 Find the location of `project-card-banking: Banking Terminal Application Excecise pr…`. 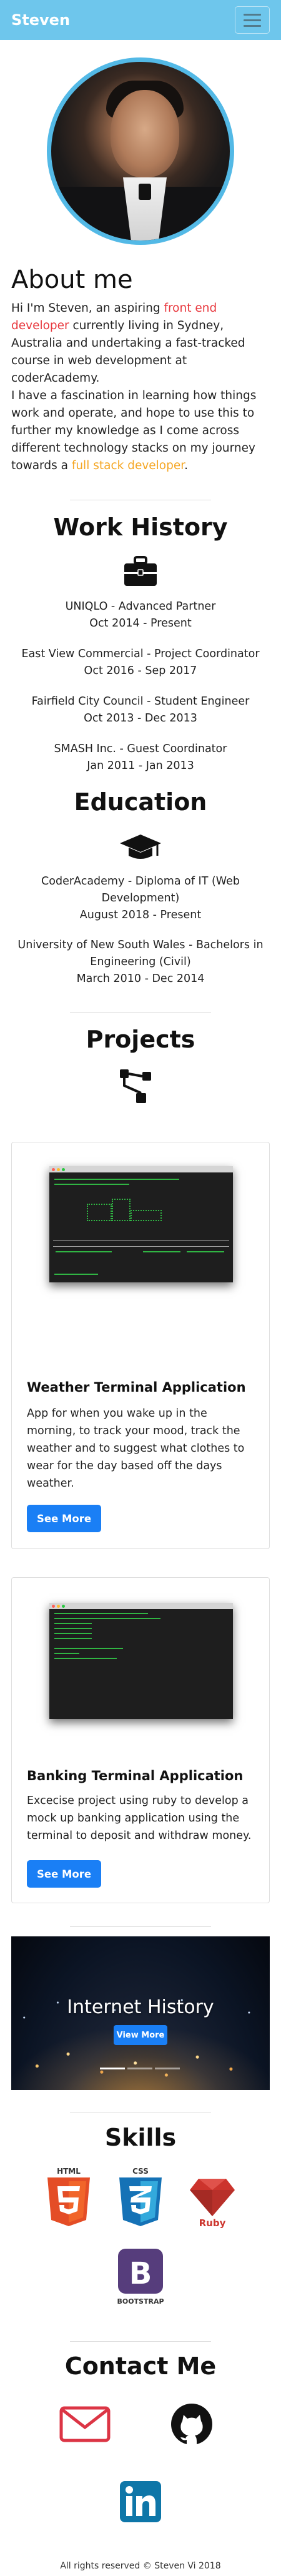

project-card-banking: Banking Terminal Application Excecise pr… is located at coordinates (140, 1740).